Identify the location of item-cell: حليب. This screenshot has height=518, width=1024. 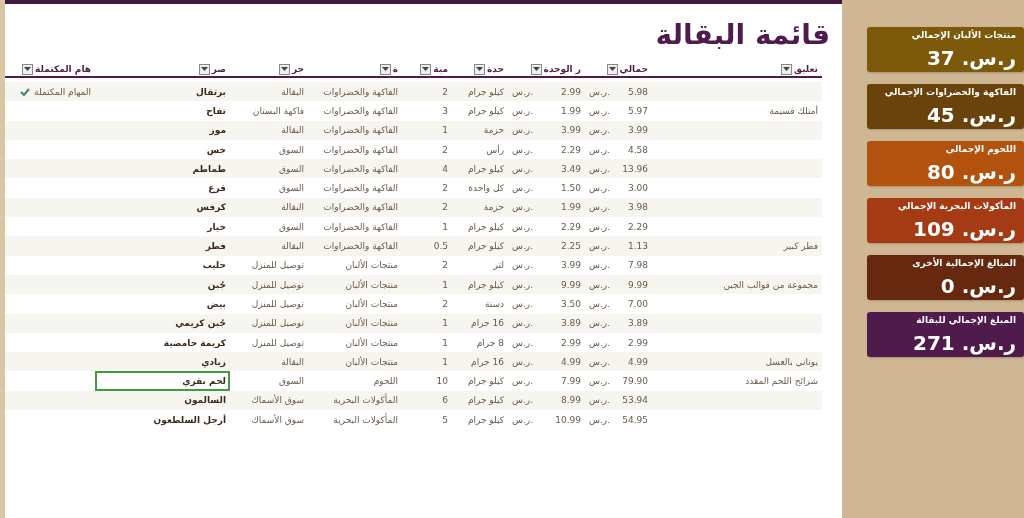
(162, 265).